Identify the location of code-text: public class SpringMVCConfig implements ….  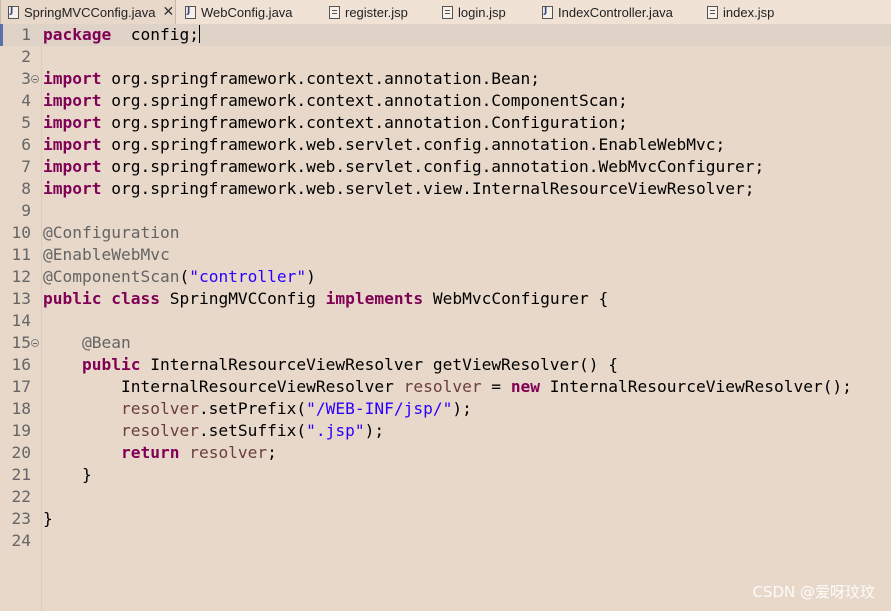
(325, 299).